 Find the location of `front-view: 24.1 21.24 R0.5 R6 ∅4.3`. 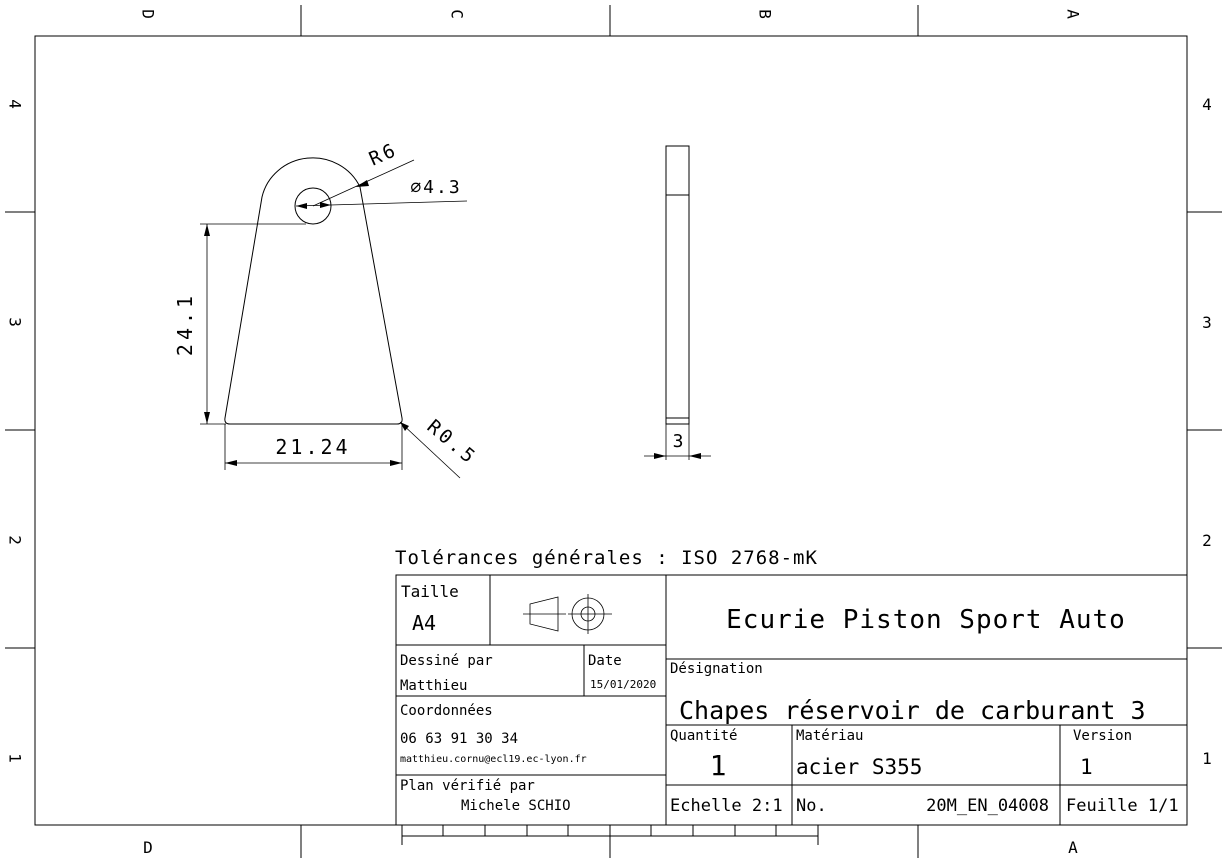

front-view: 24.1 21.24 R0.5 R6 ∅4.3 is located at coordinates (327, 309).